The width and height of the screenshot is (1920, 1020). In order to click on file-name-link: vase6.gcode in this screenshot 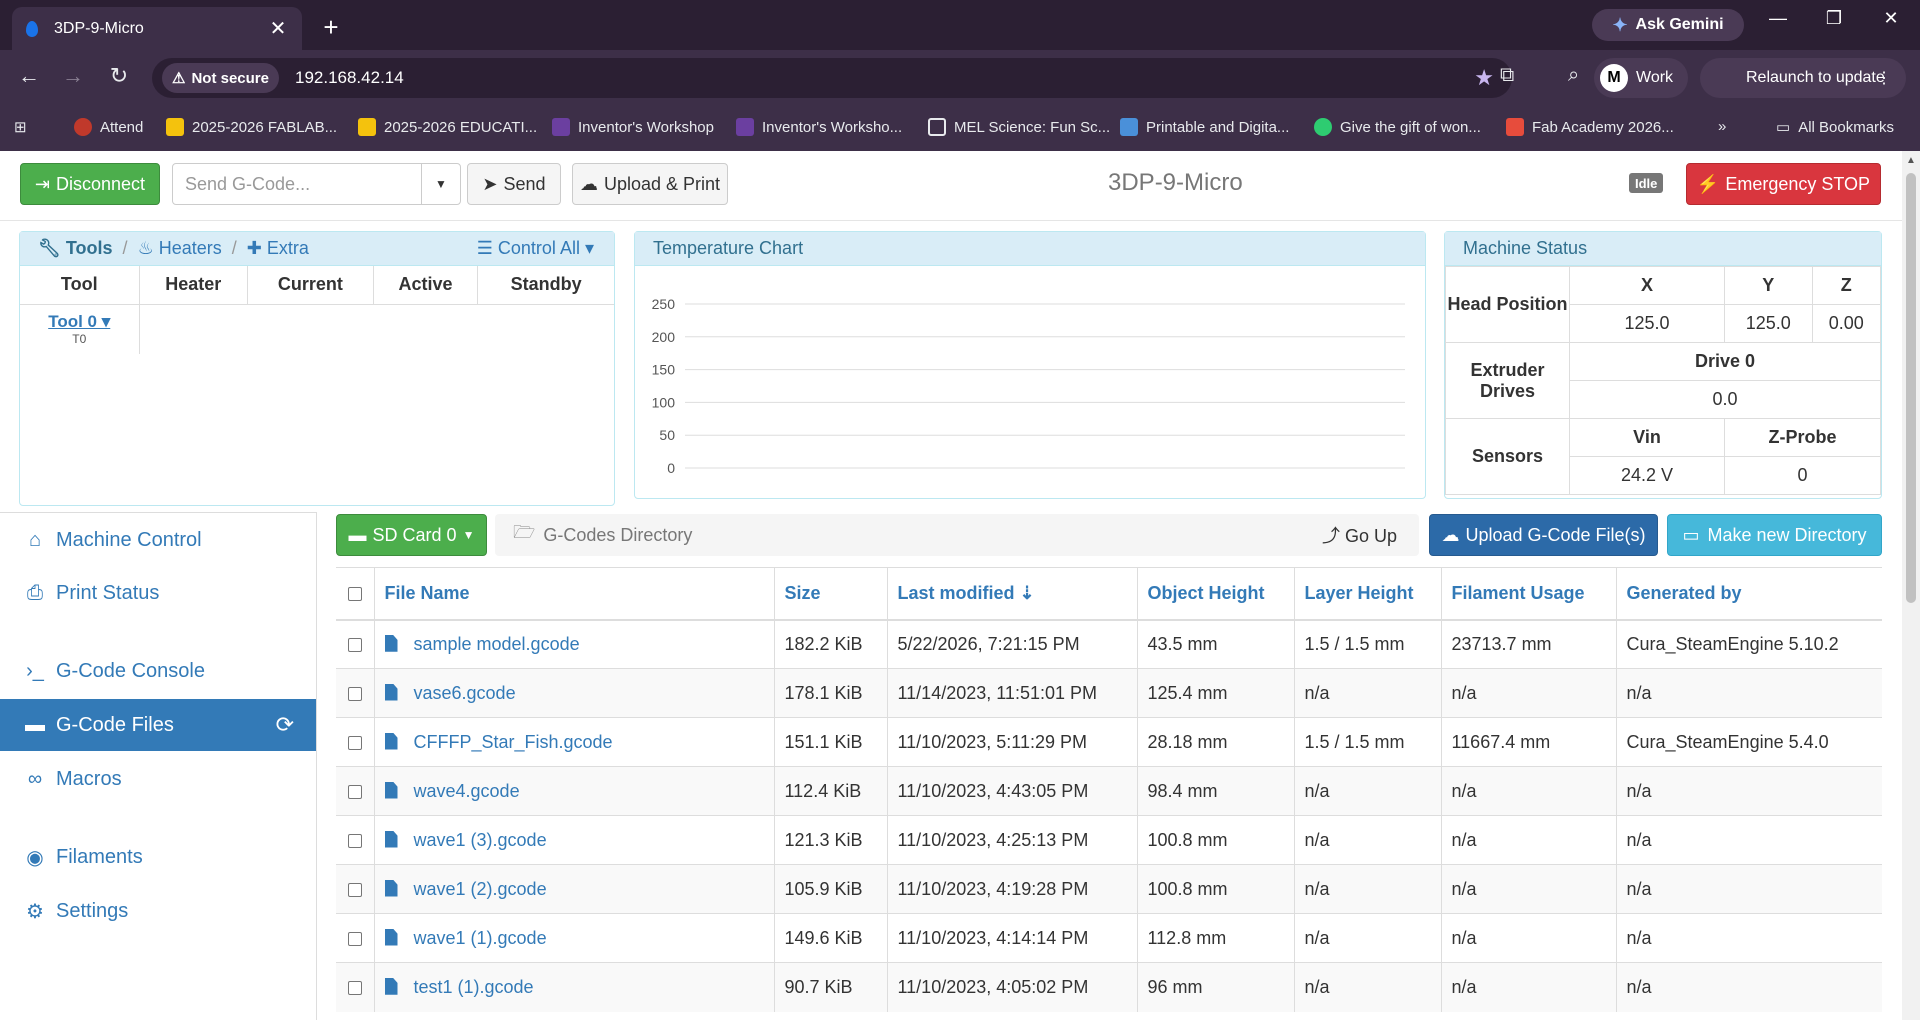, I will do `click(465, 693)`.